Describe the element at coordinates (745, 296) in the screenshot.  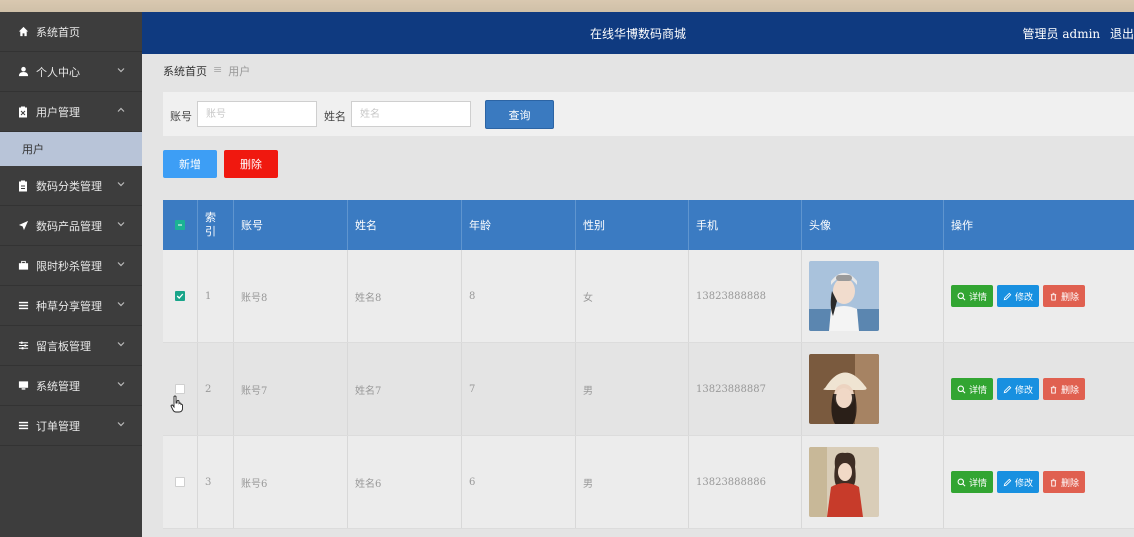
I see `cell-phone: 13823888888` at that location.